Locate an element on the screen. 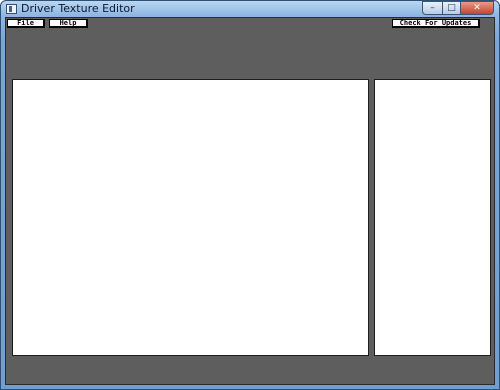 The width and height of the screenshot is (500, 390). check-for-updates-button: Check For Updates is located at coordinates (436, 23).